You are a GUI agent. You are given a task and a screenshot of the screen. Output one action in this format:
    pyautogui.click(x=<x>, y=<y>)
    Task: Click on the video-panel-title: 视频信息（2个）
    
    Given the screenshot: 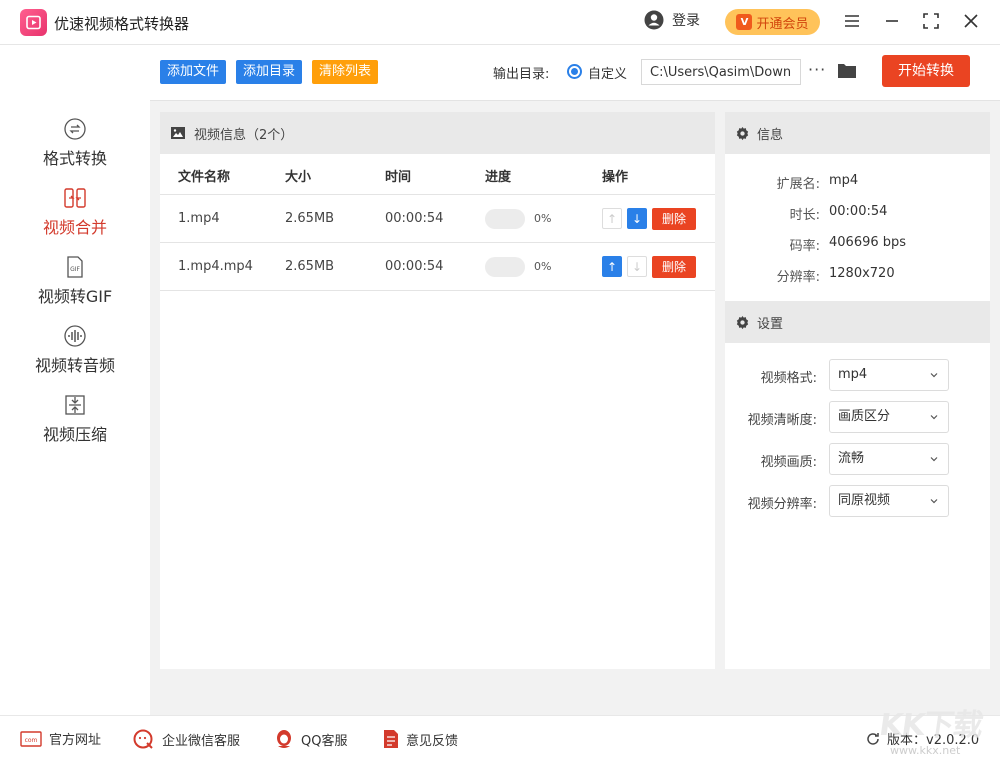 What is the action you would take?
    pyautogui.click(x=244, y=135)
    